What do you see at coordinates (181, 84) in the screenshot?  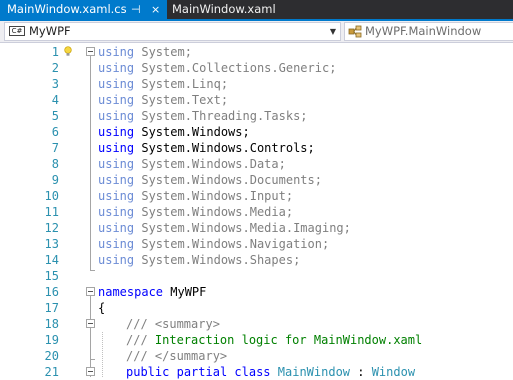 I see `code-text: System.Linq;` at bounding box center [181, 84].